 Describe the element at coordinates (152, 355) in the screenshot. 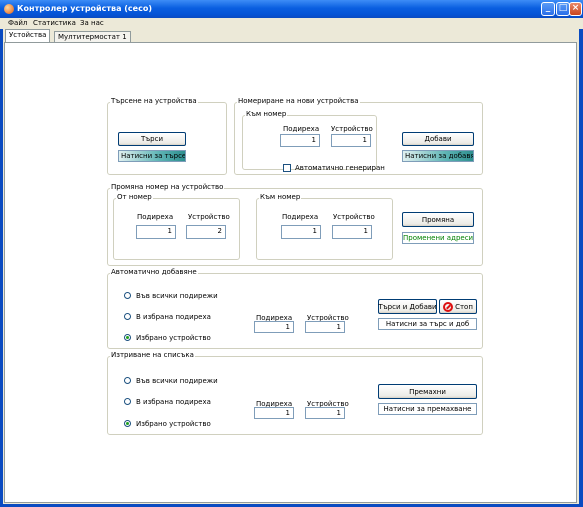

I see `remove-legend: Изтриване на списъка` at that location.